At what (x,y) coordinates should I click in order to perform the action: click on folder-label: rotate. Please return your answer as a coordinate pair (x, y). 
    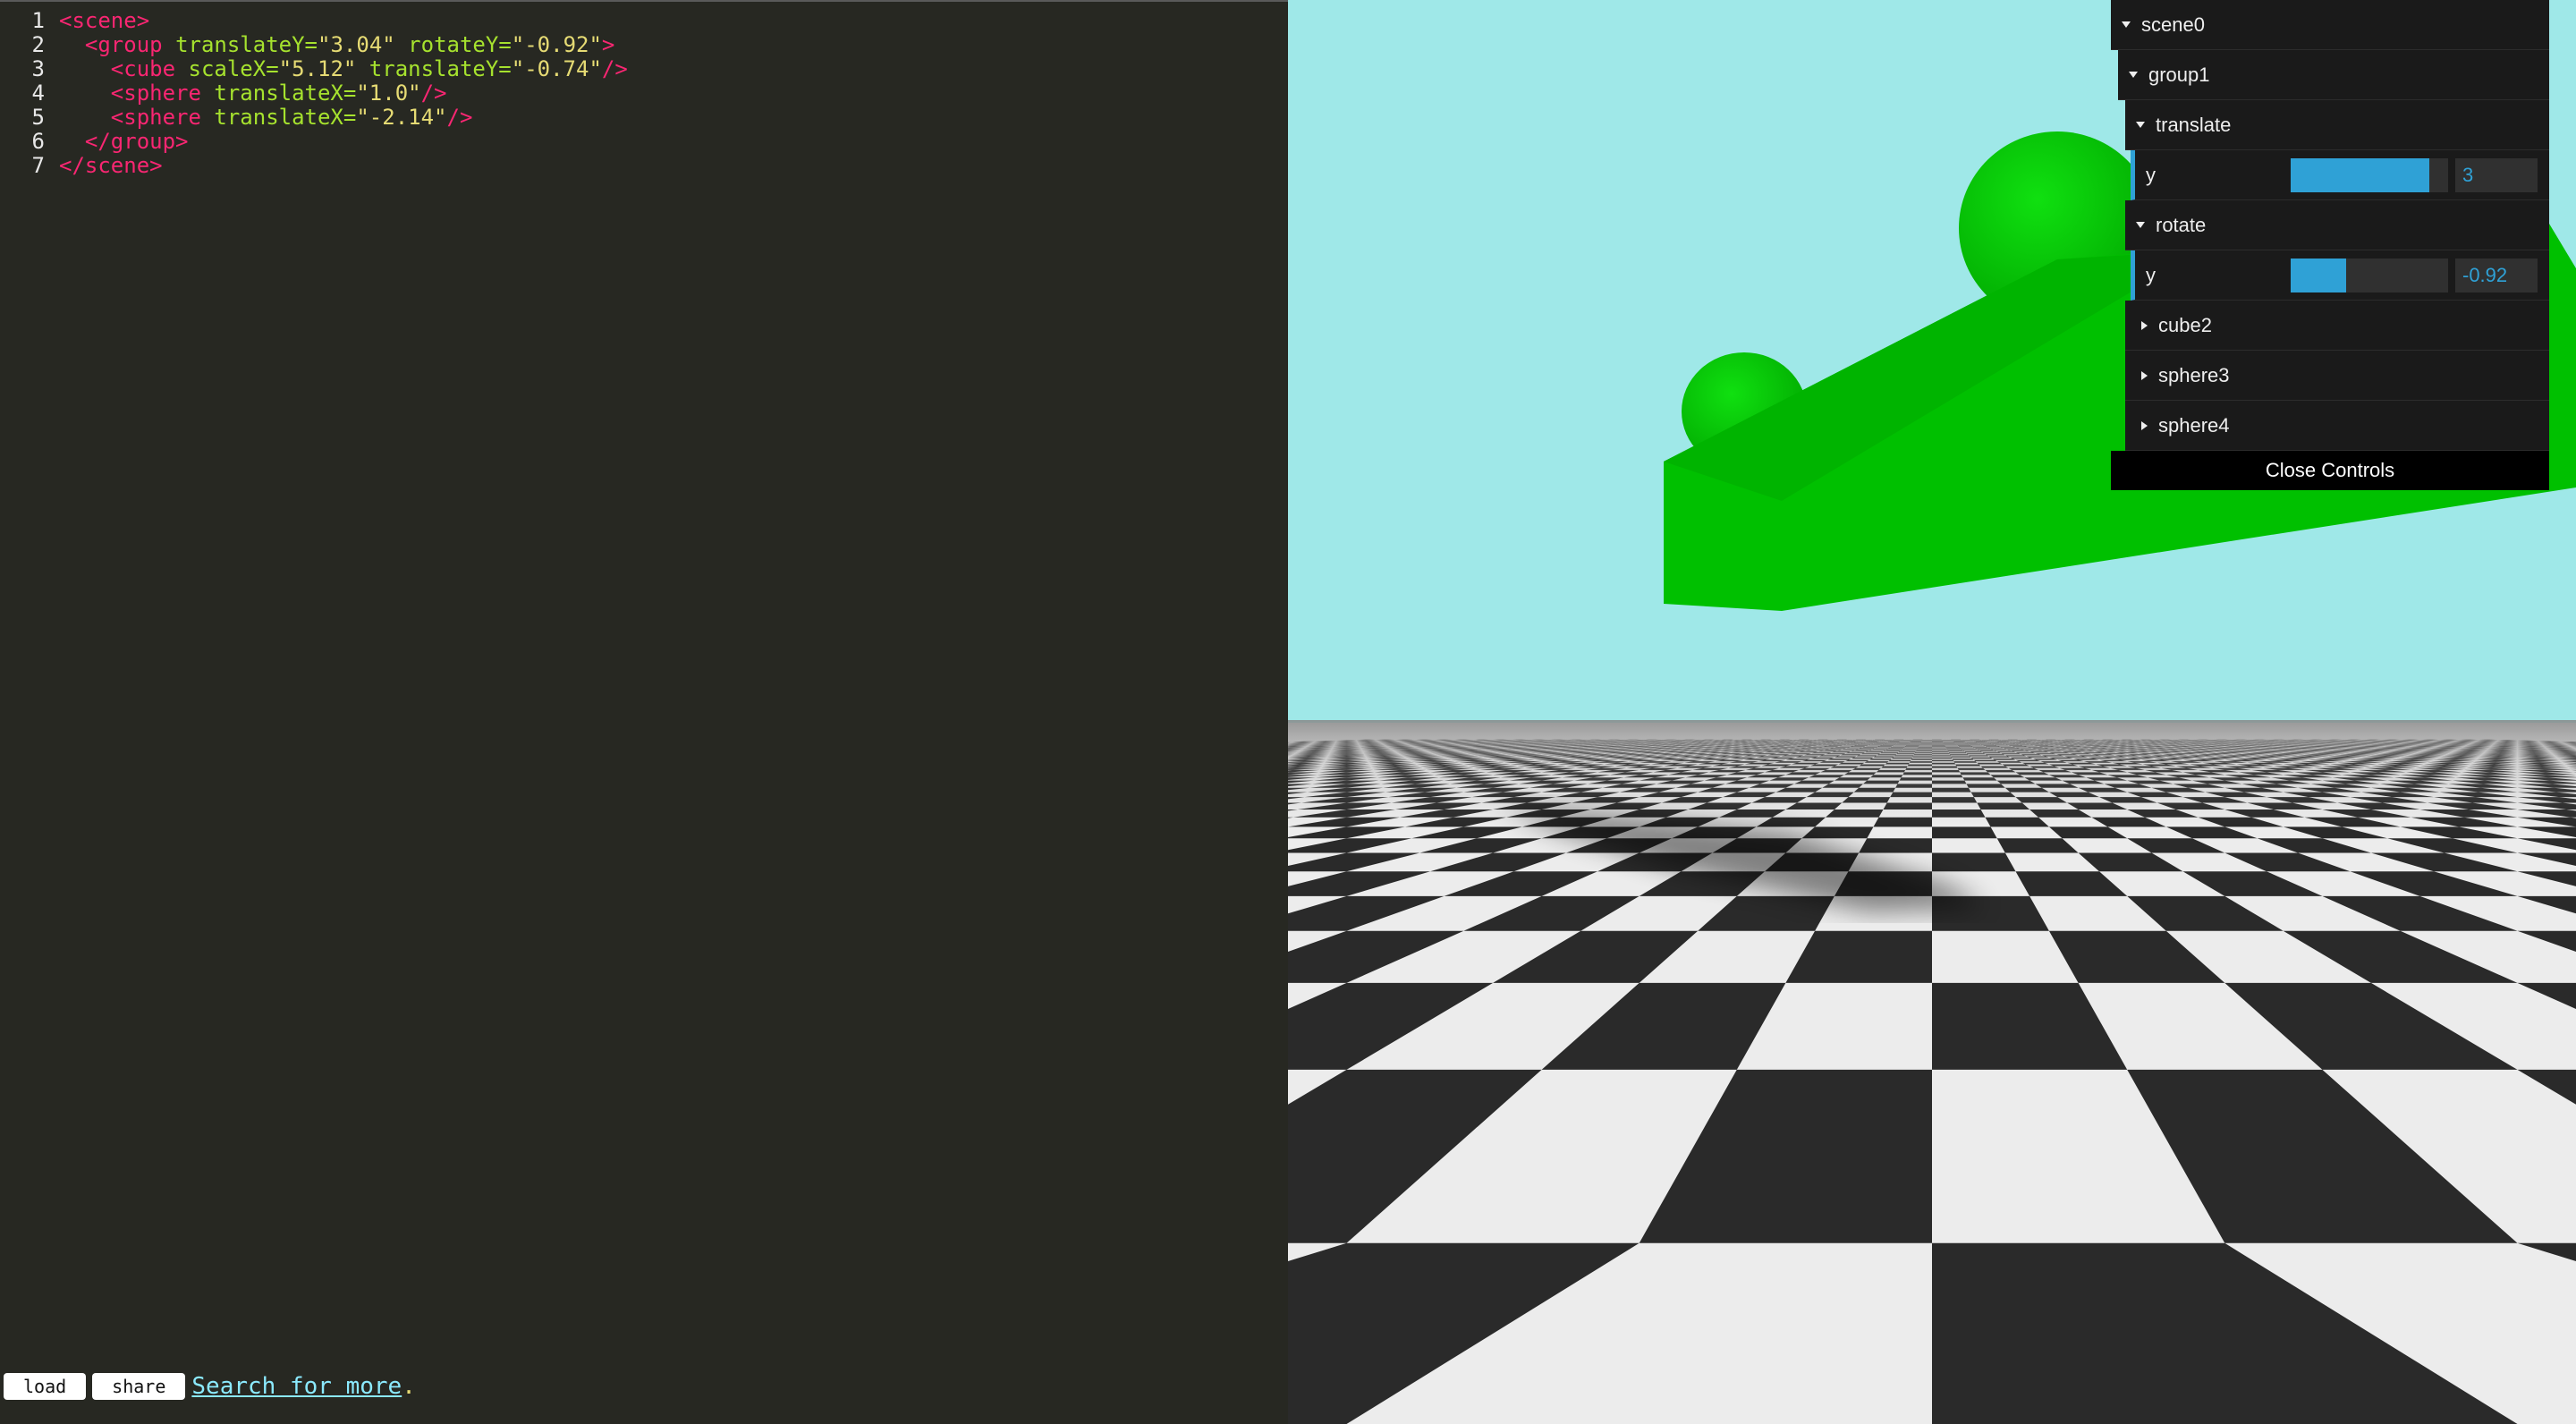
    Looking at the image, I should click on (2181, 224).